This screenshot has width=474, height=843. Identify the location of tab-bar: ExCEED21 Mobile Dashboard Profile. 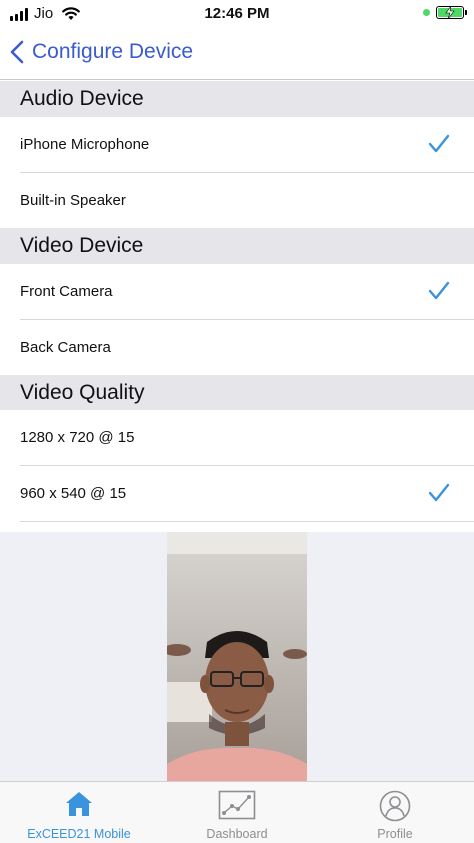
(237, 812).